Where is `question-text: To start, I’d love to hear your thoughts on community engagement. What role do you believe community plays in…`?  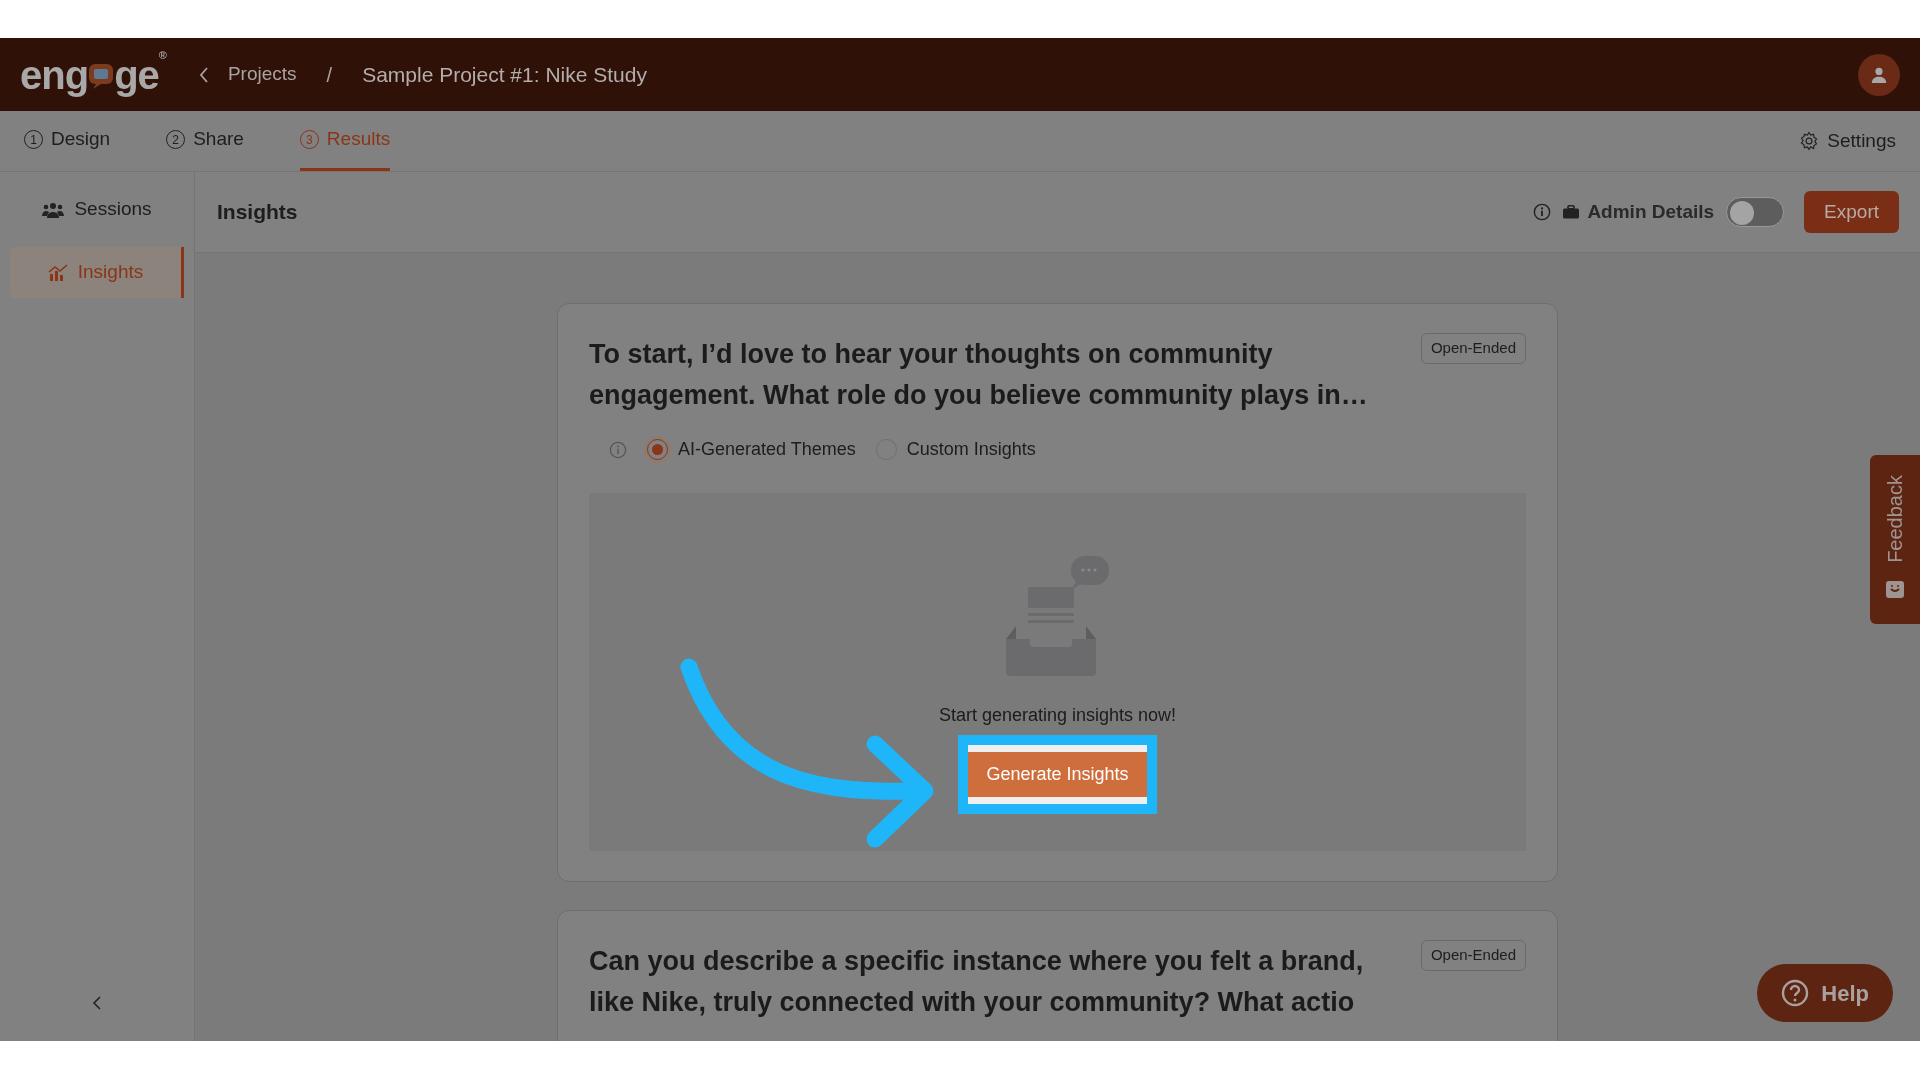 question-text: To start, I’d love to hear your thoughts on community engagement. What role do you believe community plays in… is located at coordinates (979, 375).